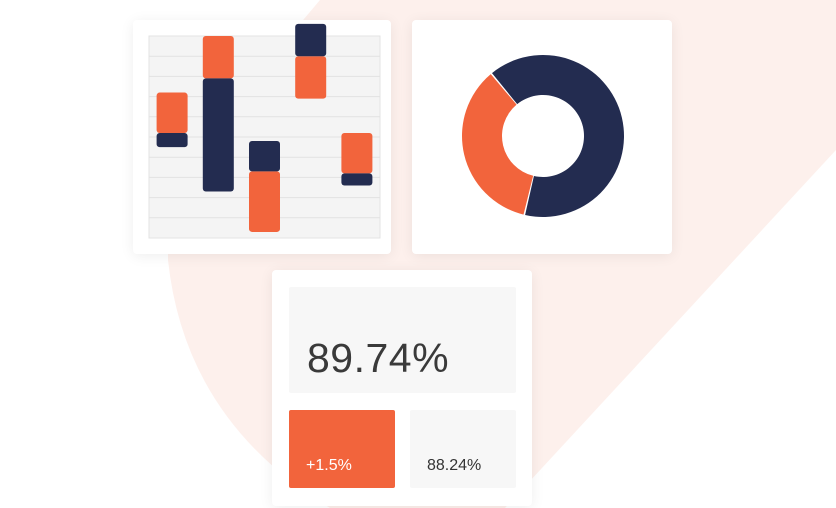 The image size is (836, 508). Describe the element at coordinates (454, 465) in the screenshot. I see `previous-metric-value: 88.24%` at that location.